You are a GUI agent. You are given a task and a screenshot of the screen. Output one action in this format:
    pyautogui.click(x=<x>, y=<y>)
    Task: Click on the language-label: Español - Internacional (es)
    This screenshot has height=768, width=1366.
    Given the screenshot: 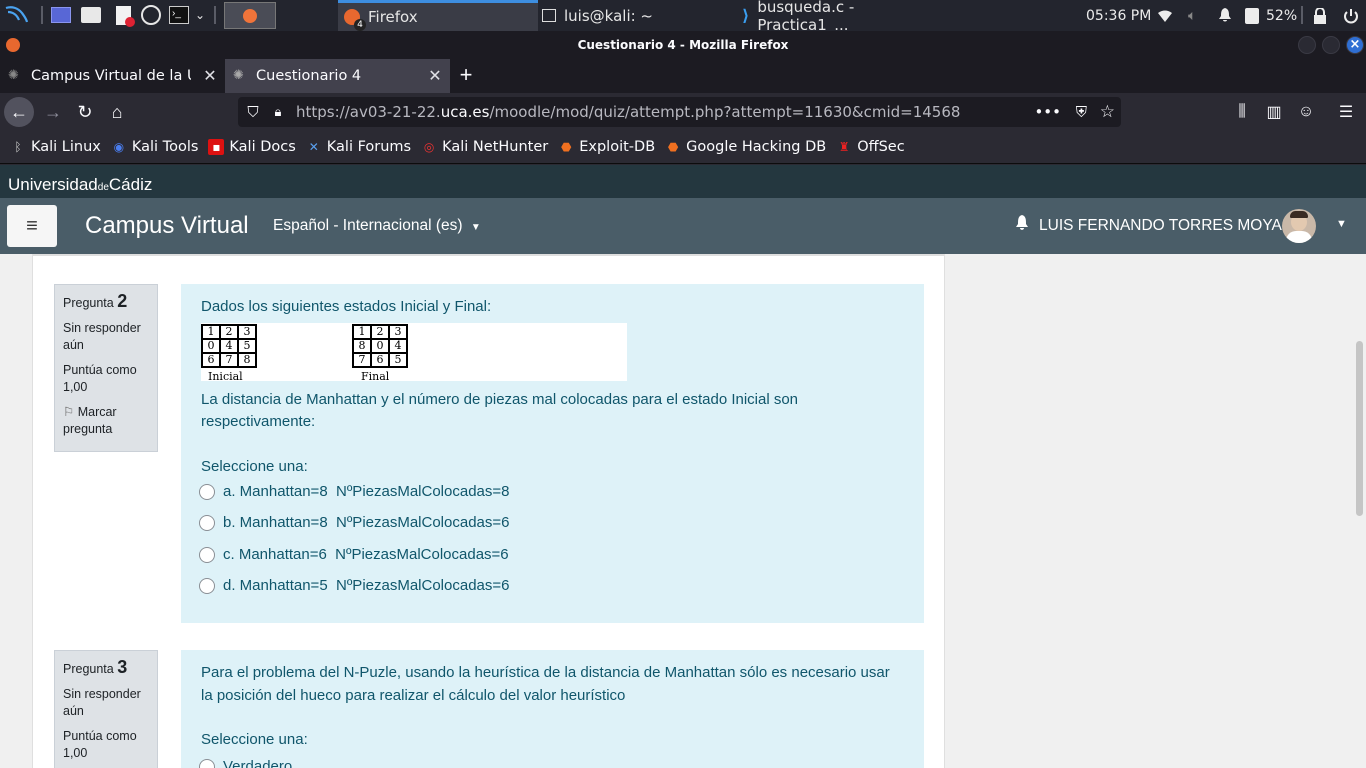 What is the action you would take?
    pyautogui.click(x=368, y=225)
    